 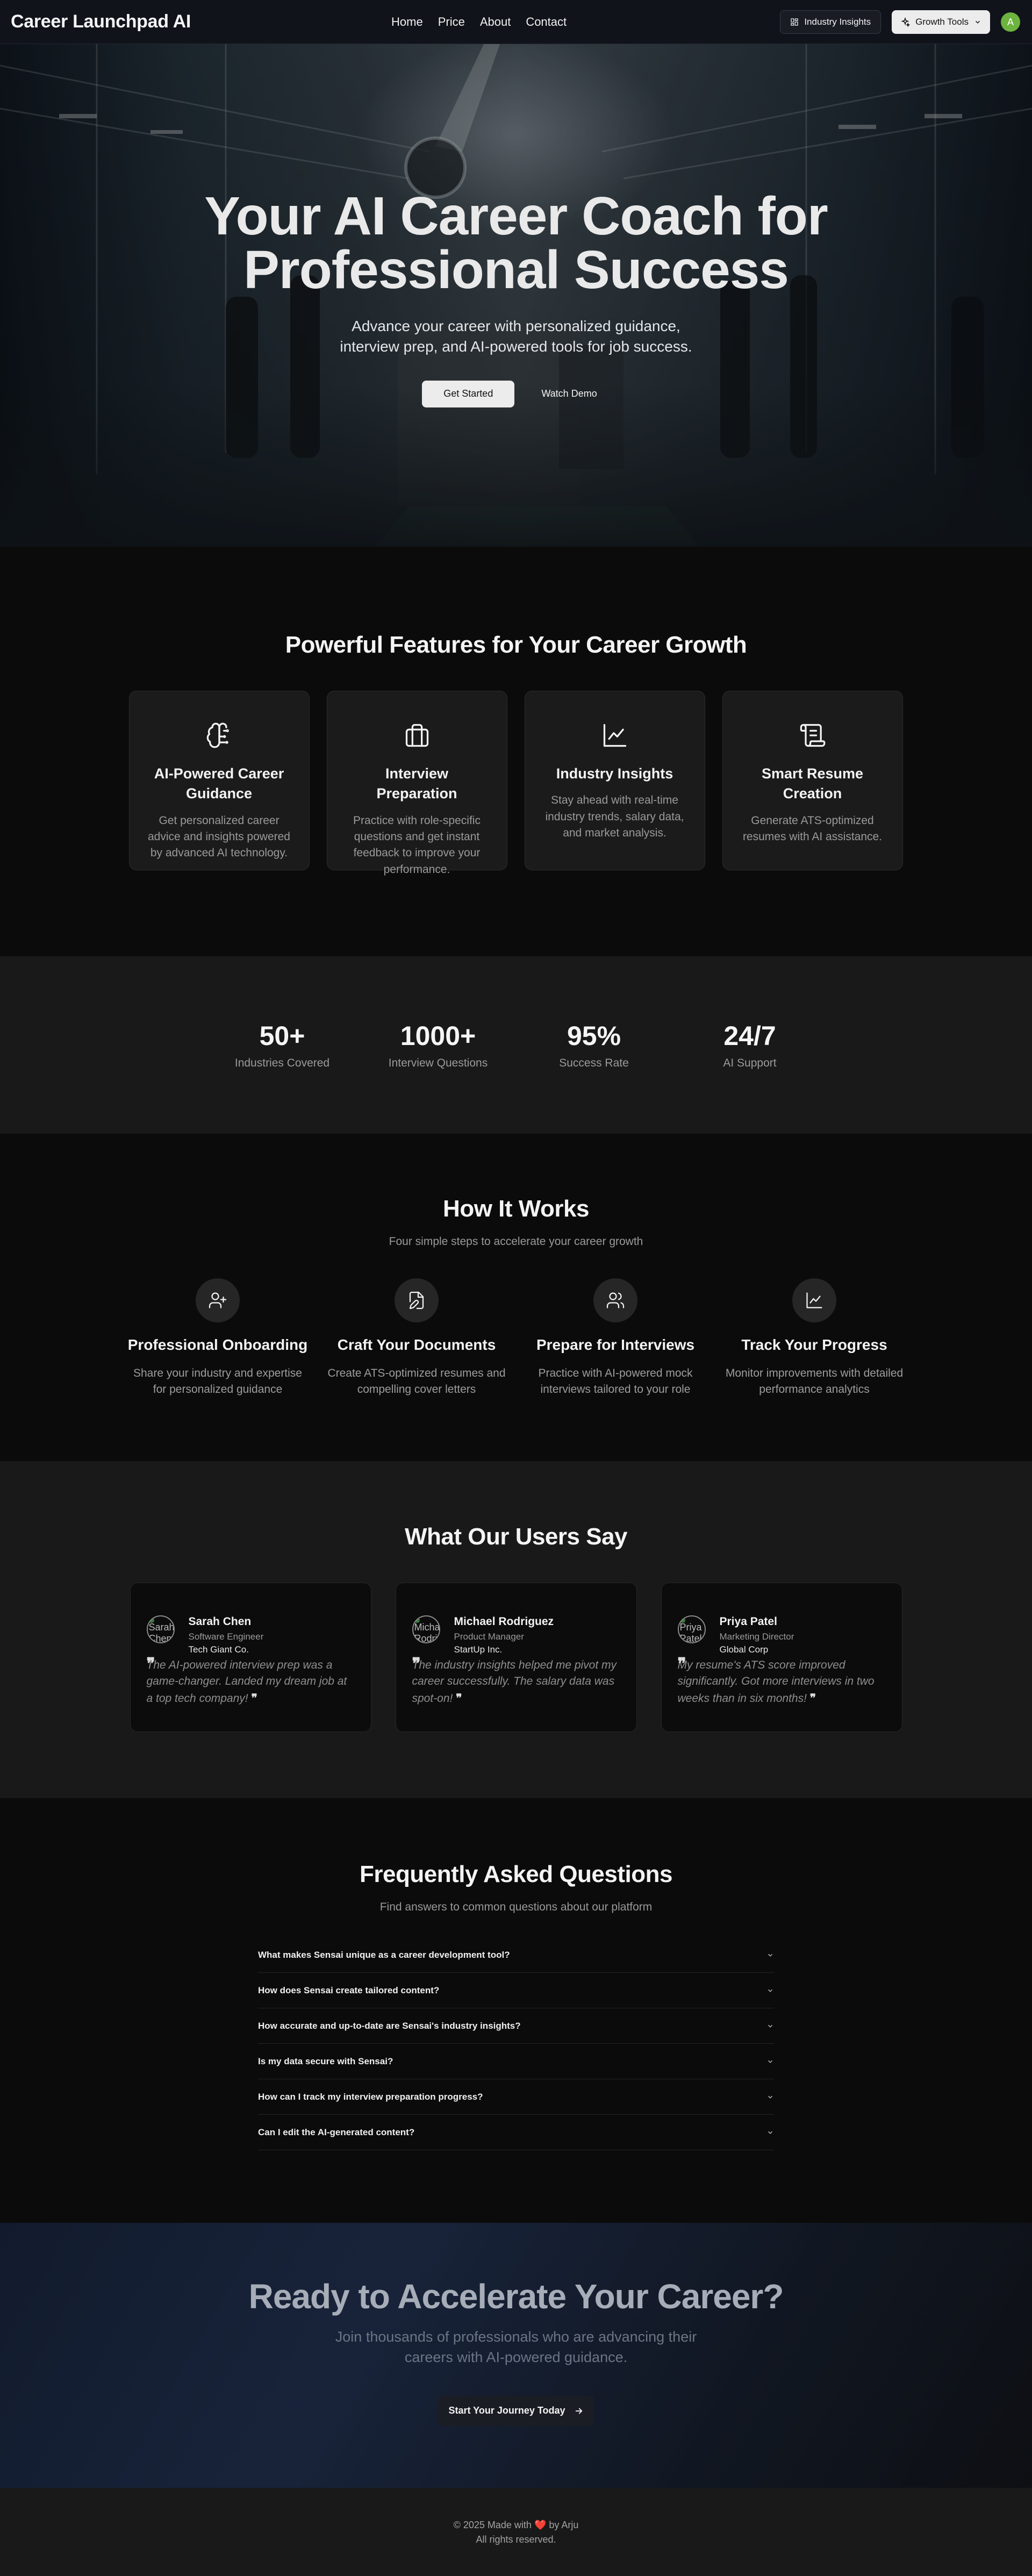 What do you see at coordinates (416, 1344) in the screenshot?
I see `step-title: Craft Your Documents` at bounding box center [416, 1344].